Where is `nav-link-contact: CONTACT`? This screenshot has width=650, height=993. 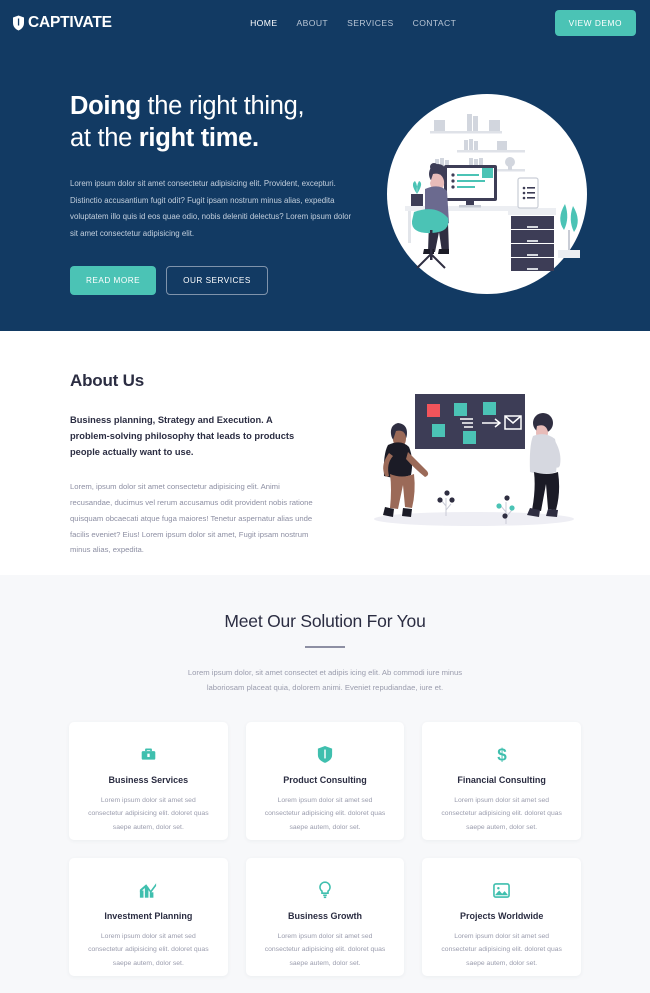 nav-link-contact: CONTACT is located at coordinates (435, 23).